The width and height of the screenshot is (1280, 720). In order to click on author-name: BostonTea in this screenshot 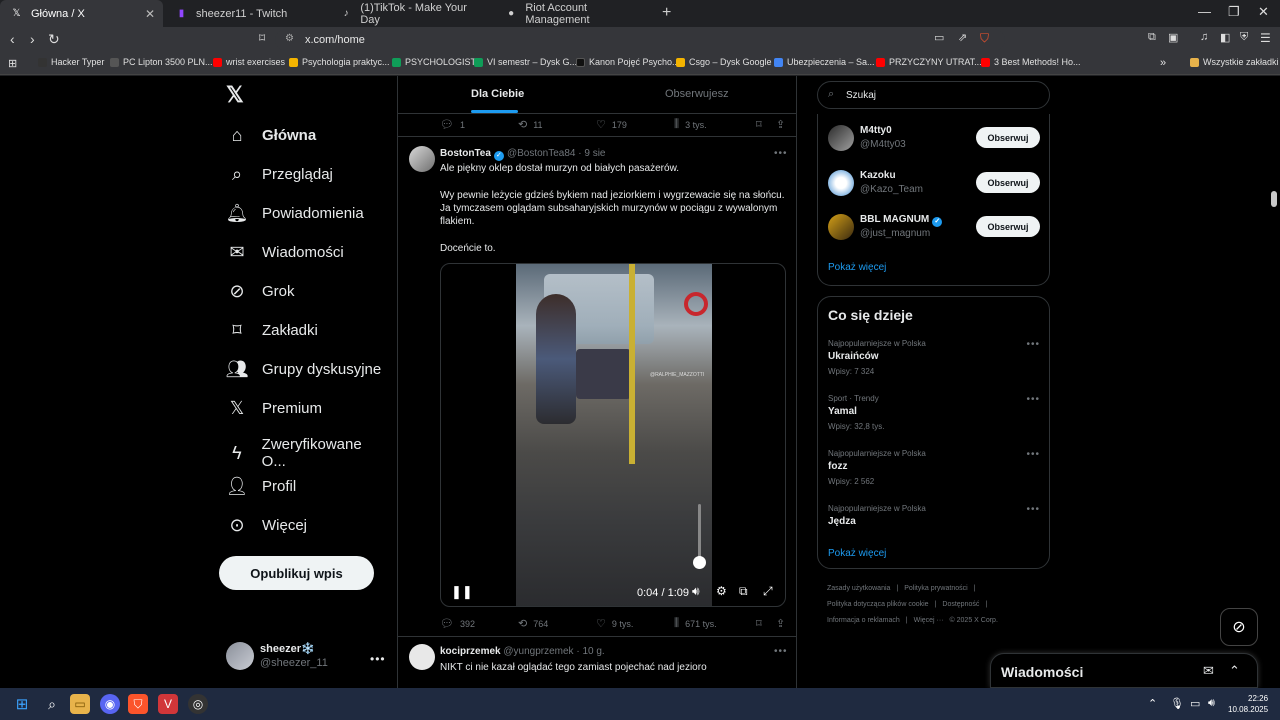, I will do `click(465, 153)`.